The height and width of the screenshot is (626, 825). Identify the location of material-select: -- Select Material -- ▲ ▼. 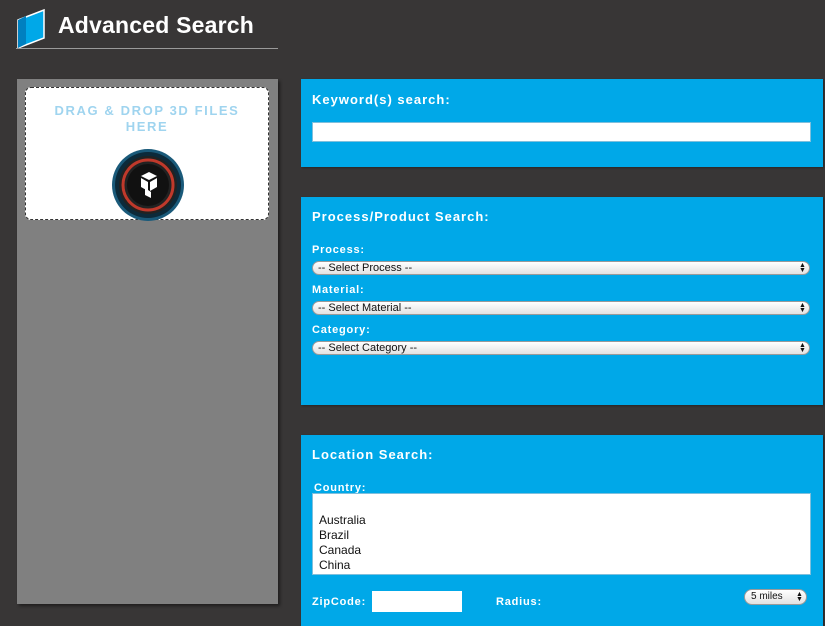
(561, 308).